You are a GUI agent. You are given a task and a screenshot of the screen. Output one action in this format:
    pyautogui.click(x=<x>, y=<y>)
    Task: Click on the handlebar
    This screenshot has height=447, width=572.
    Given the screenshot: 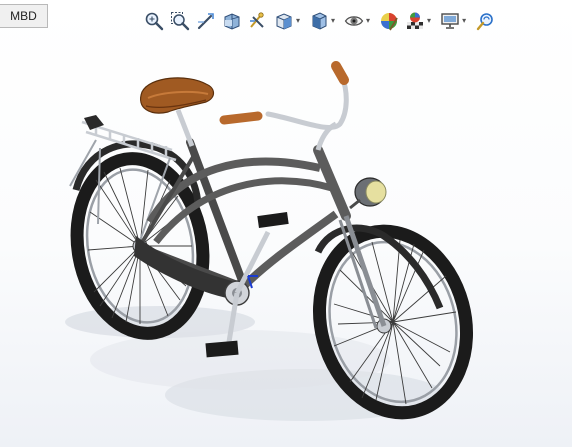 What is the action you would take?
    pyautogui.click(x=284, y=106)
    